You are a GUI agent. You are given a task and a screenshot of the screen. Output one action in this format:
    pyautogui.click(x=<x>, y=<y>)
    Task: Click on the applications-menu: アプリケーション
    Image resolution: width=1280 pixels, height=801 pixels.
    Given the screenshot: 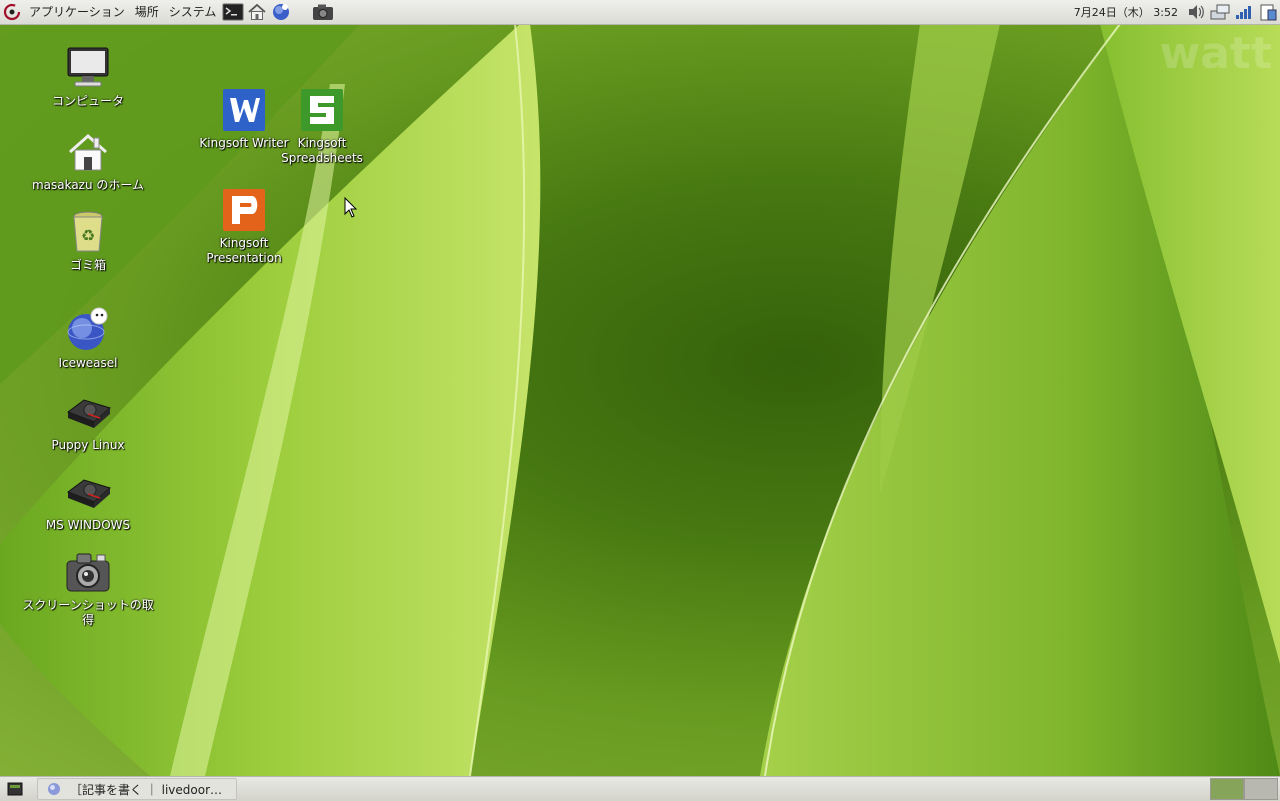 What is the action you would take?
    pyautogui.click(x=77, y=12)
    